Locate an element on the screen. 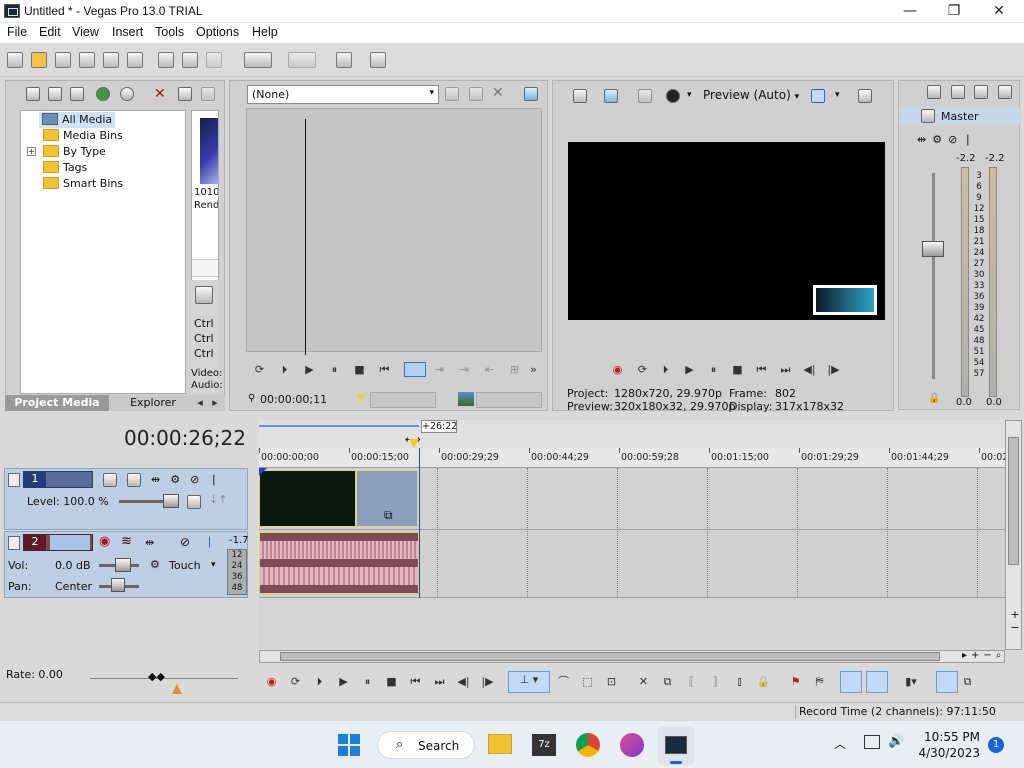 This screenshot has width=1024, height=768. chrome-icon is located at coordinates (588, 745).